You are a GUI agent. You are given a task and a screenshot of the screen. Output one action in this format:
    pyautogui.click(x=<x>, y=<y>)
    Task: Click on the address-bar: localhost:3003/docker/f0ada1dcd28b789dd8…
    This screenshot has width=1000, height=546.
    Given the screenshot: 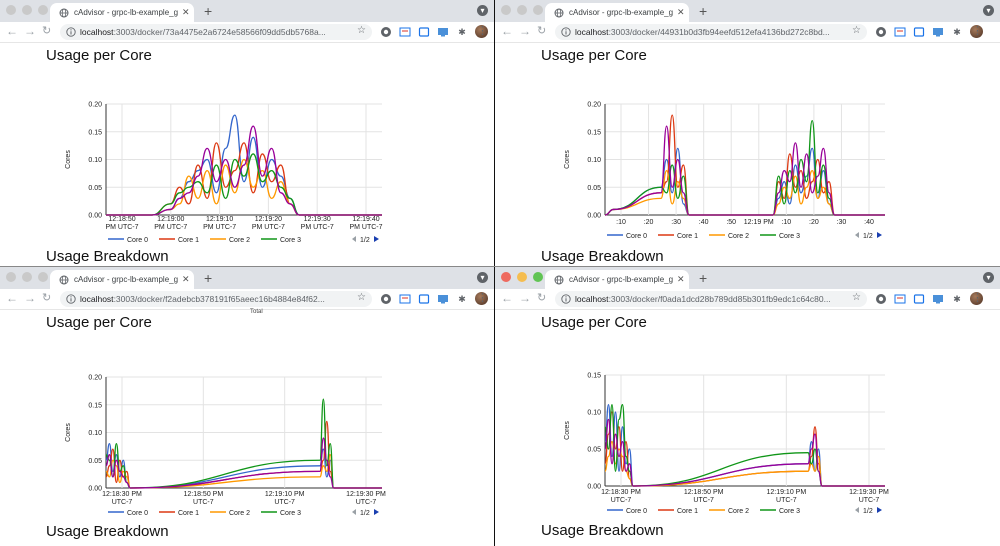 What is the action you would take?
    pyautogui.click(x=711, y=299)
    